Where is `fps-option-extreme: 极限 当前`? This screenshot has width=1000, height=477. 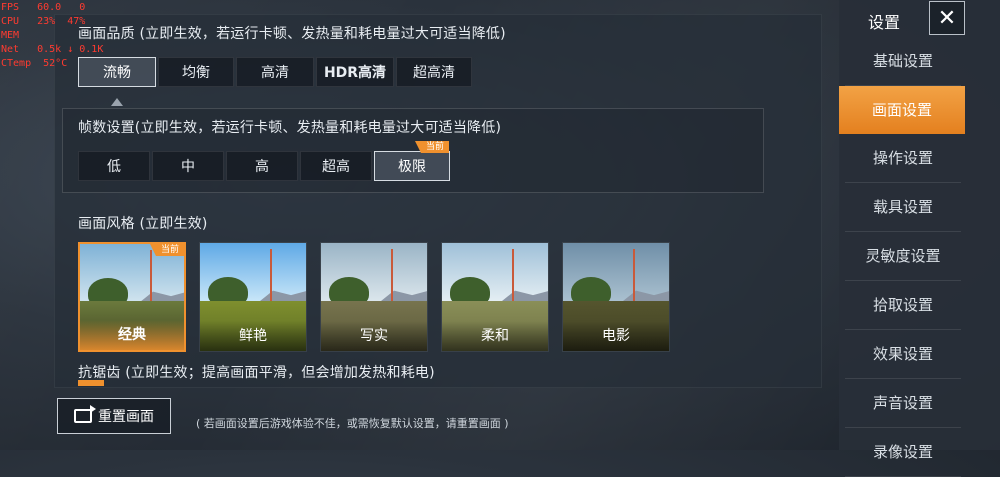 fps-option-extreme: 极限 当前 is located at coordinates (412, 161).